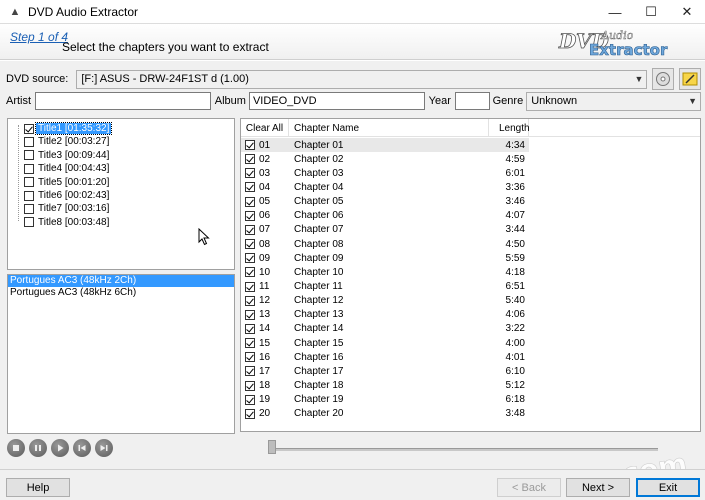 Image resolution: width=705 pixels, height=500 pixels. I want to click on chapter-name: Chapter 14, so click(389, 328).